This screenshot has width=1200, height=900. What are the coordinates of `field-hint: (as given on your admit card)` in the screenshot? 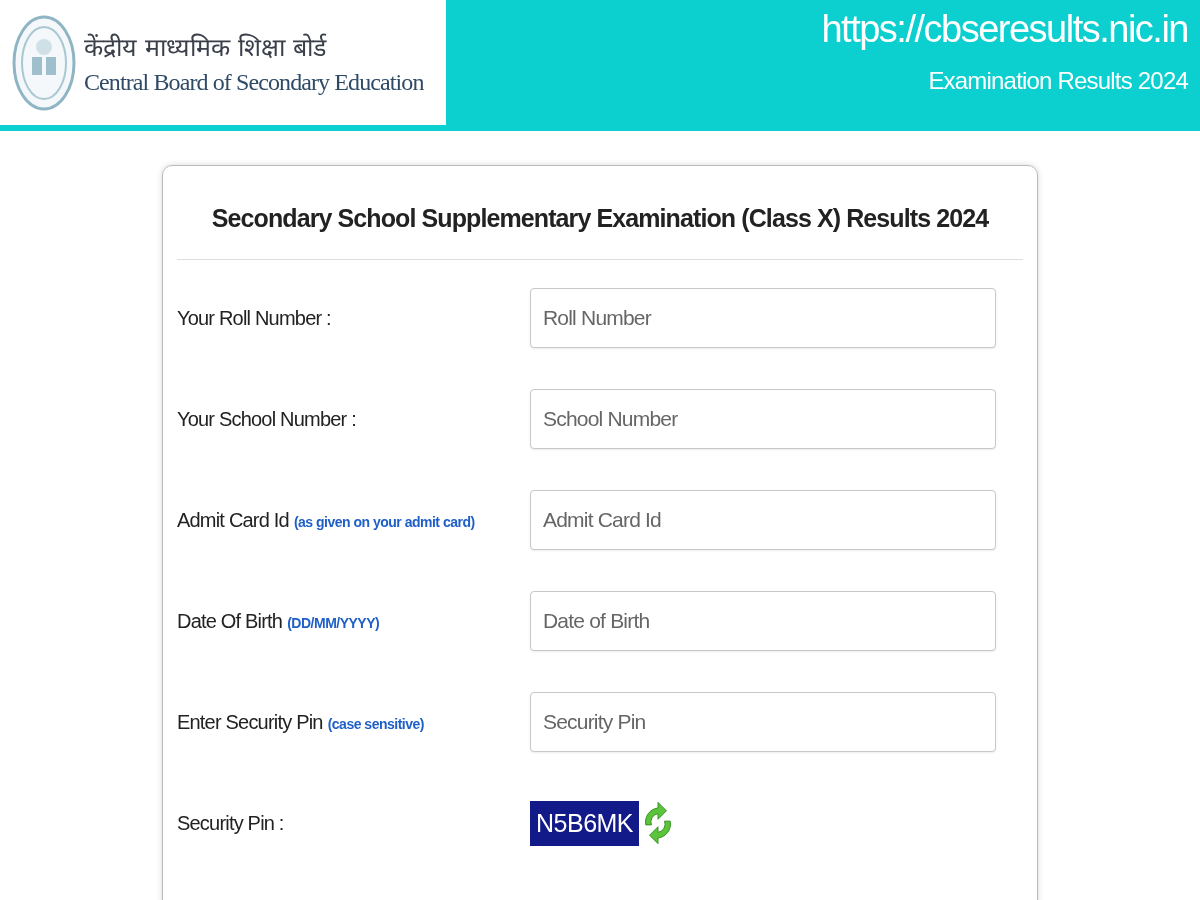 It's located at (384, 521).